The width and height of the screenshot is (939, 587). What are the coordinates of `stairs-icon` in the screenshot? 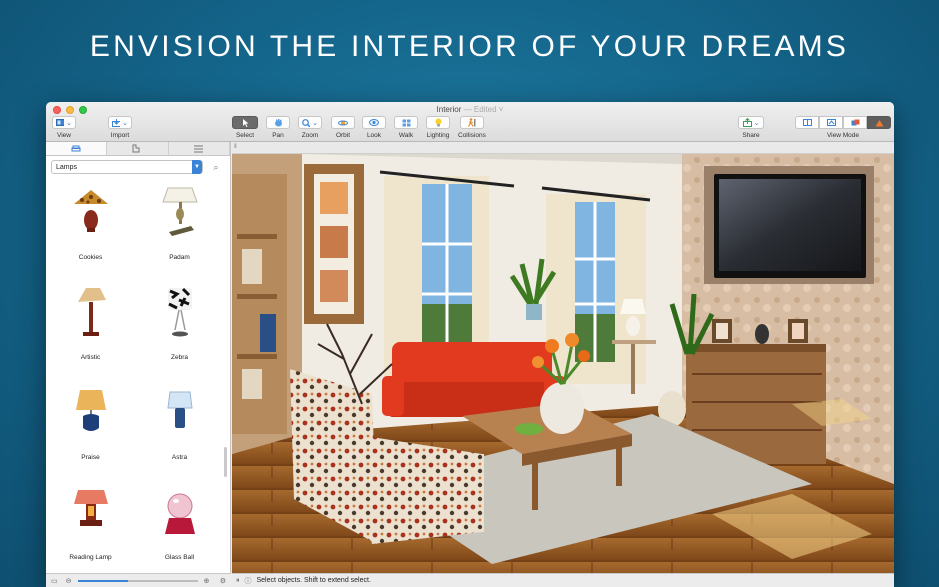 It's located at (136, 148).